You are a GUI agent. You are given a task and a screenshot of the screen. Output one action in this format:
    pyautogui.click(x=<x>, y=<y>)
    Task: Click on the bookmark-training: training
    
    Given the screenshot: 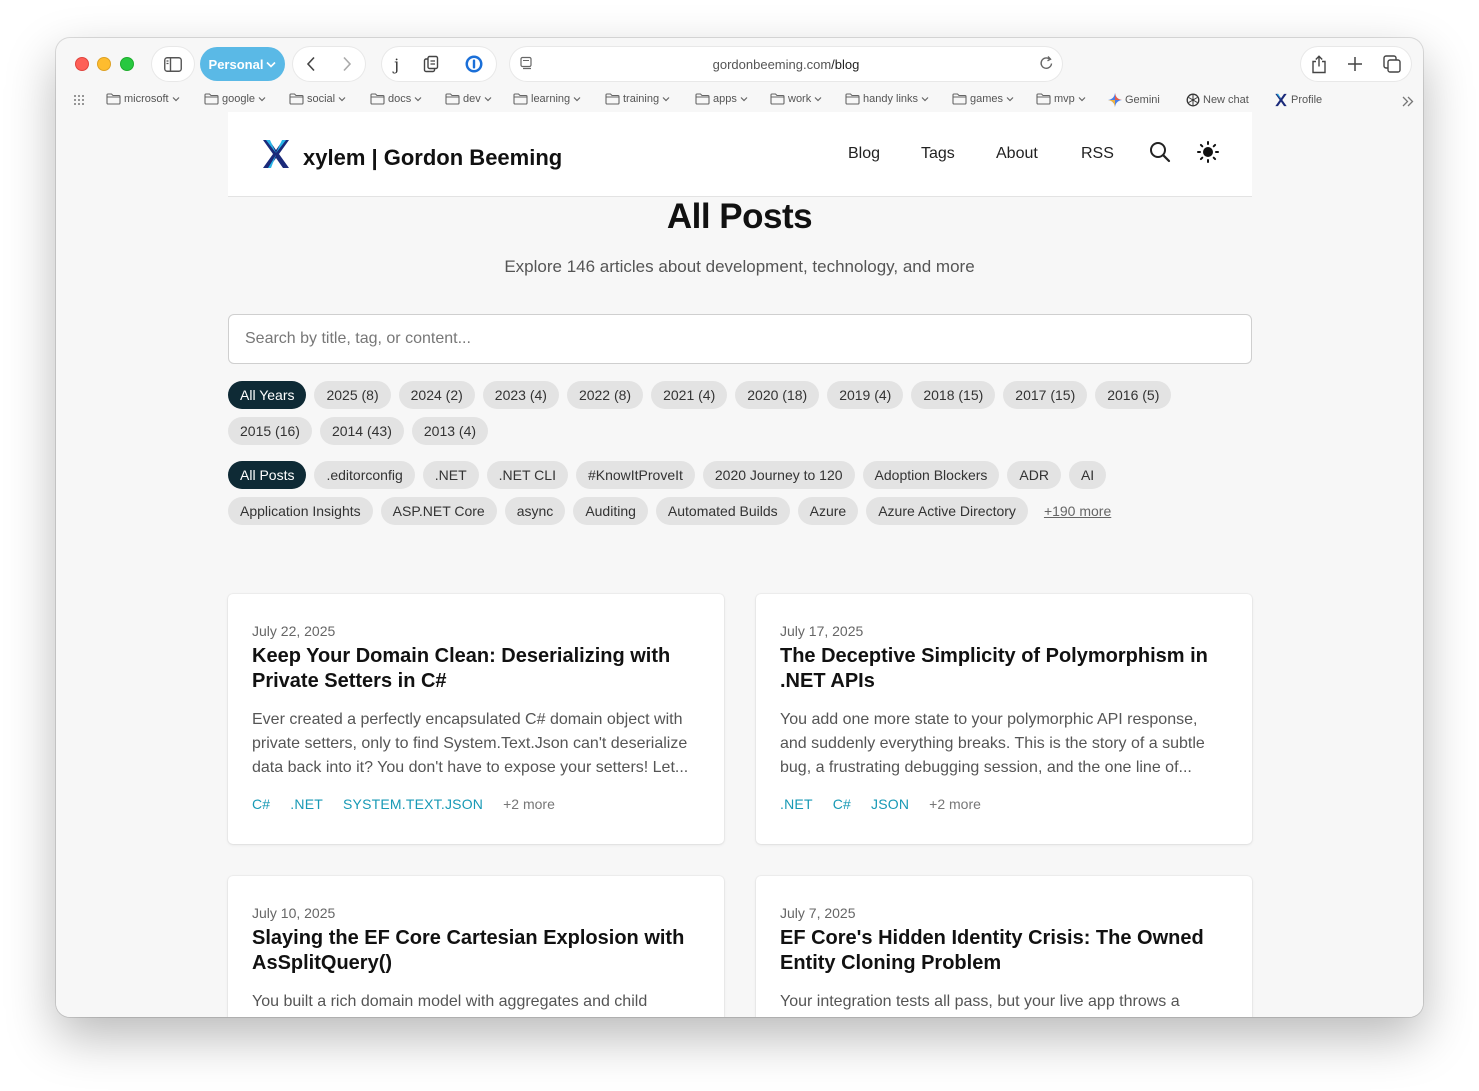 What is the action you would take?
    pyautogui.click(x=637, y=99)
    